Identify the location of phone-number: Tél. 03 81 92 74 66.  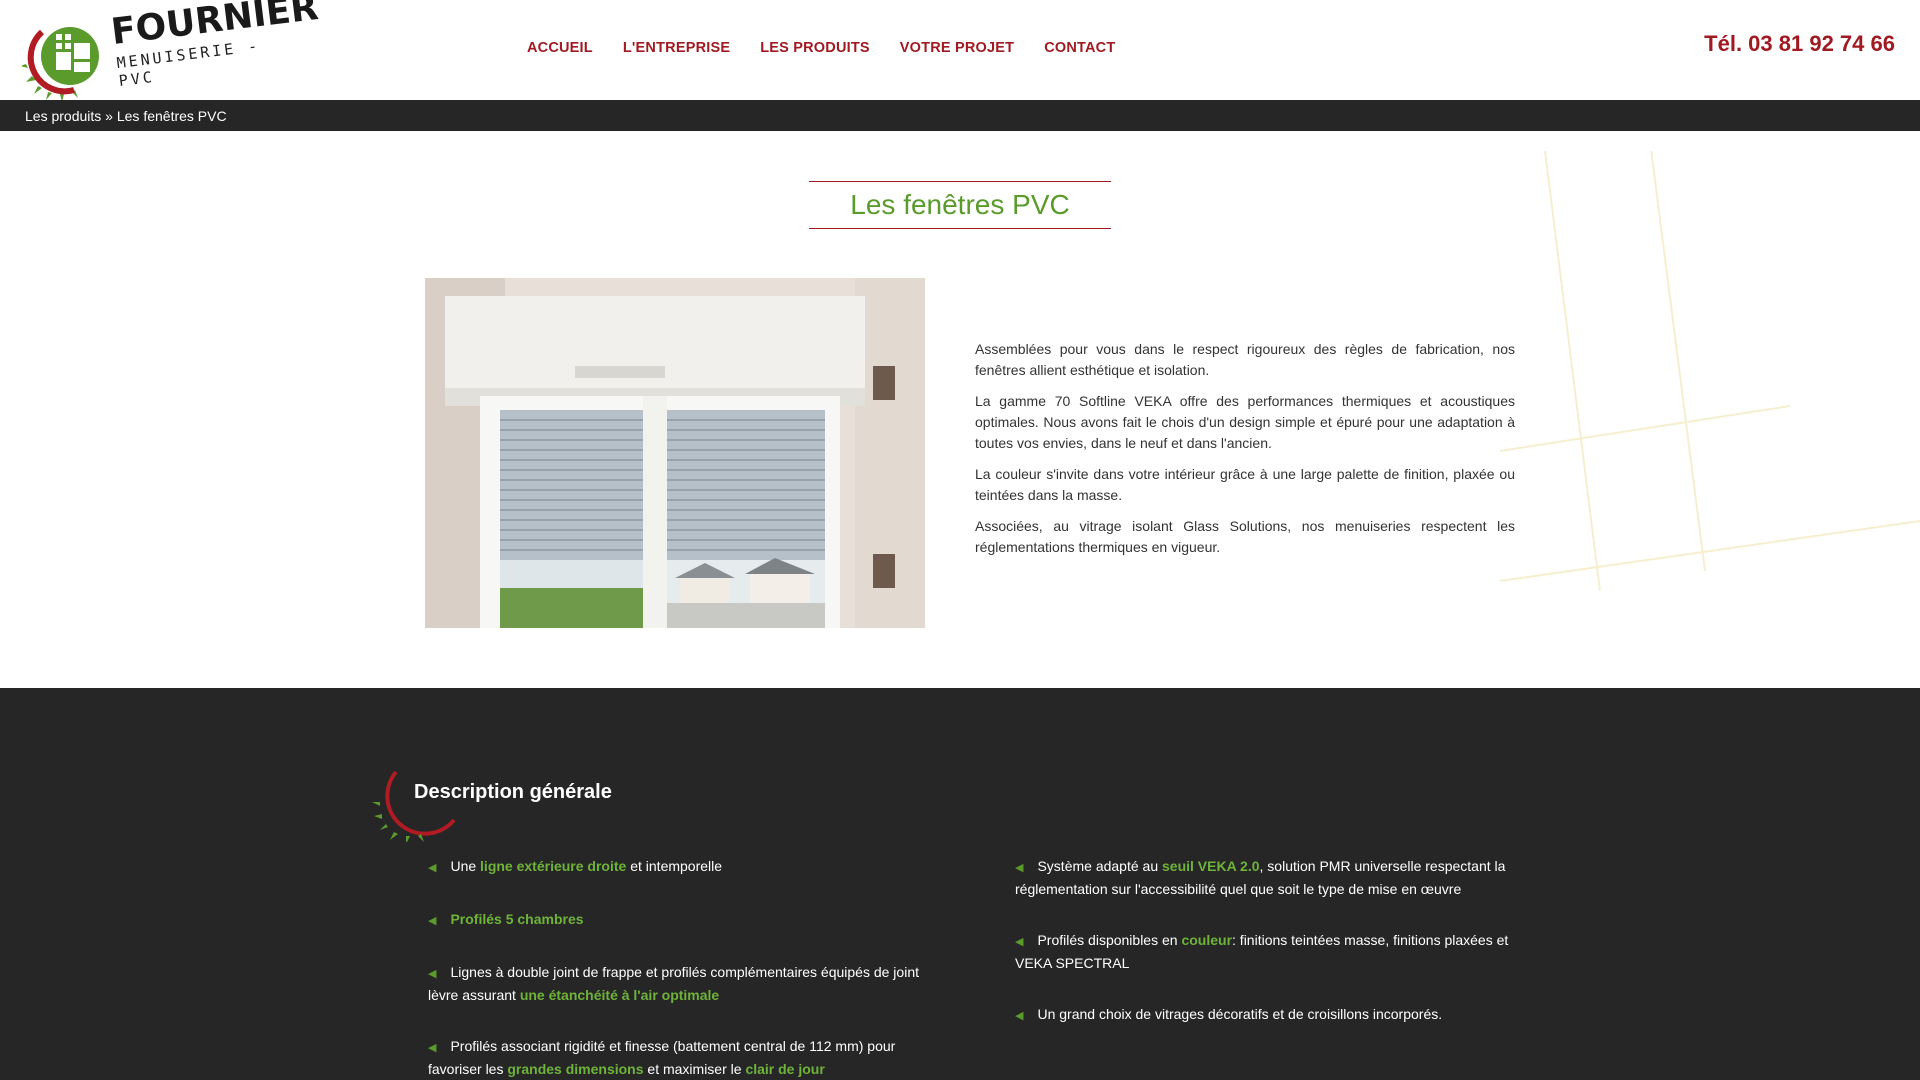
(1799, 44).